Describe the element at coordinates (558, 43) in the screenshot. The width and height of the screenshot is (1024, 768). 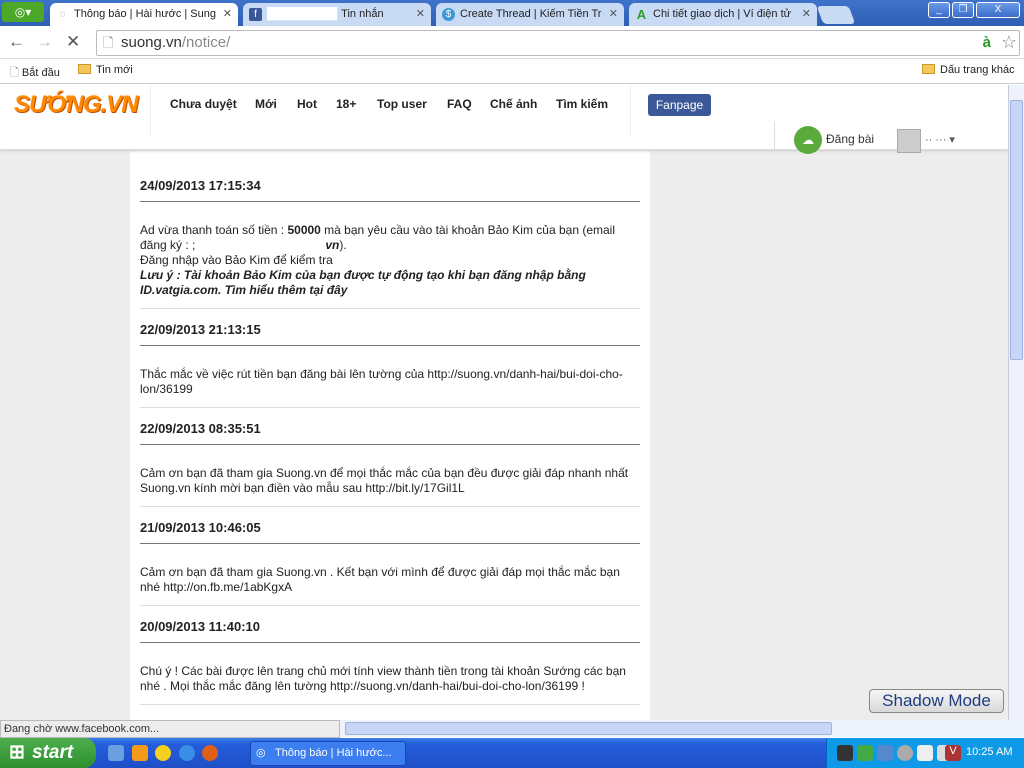
I see `address-bar: 🗋 suong.vn/notice/ à ☆` at that location.